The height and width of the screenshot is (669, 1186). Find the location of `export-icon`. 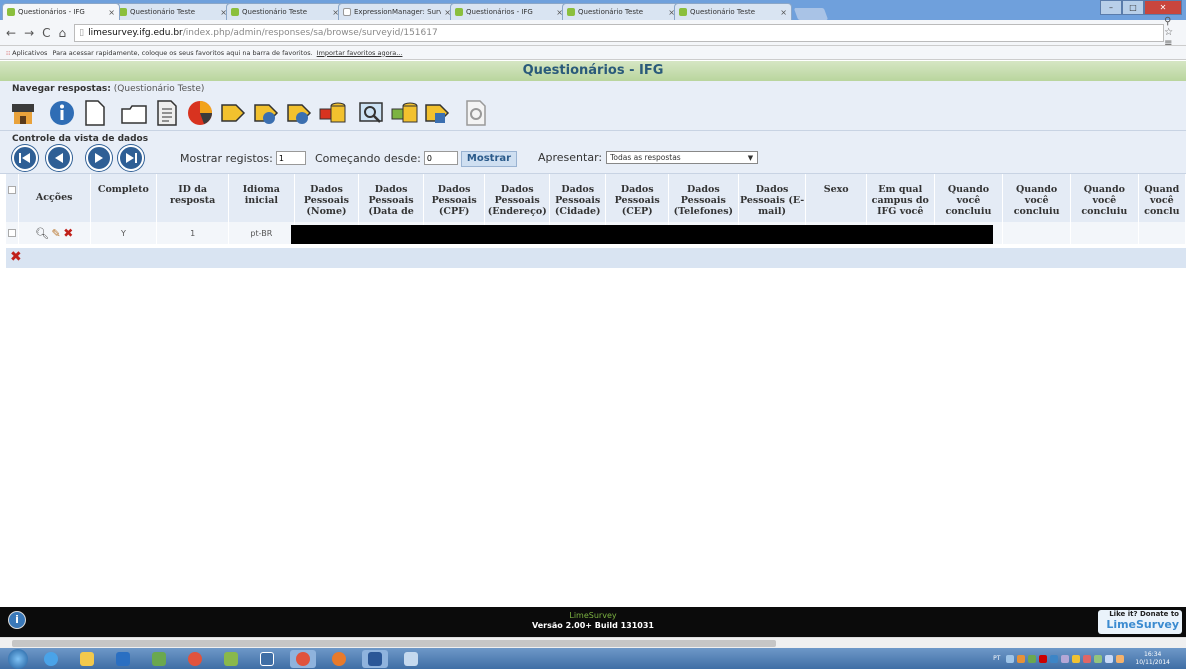

export-icon is located at coordinates (233, 113).